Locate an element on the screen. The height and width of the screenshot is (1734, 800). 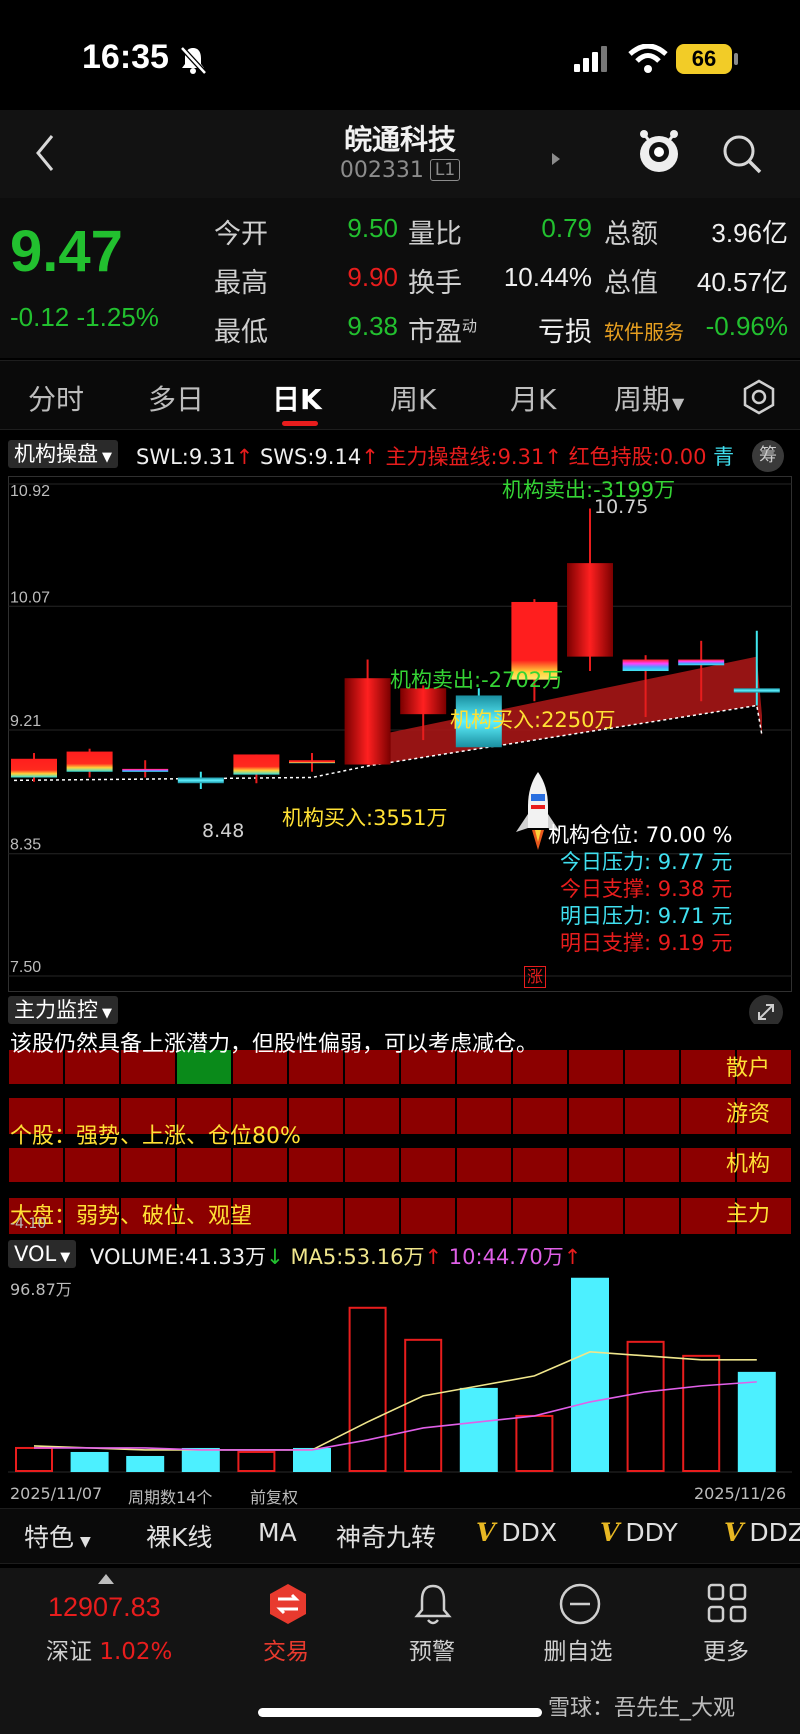
tool-ddy: V DDY is located at coordinates (639, 1532).